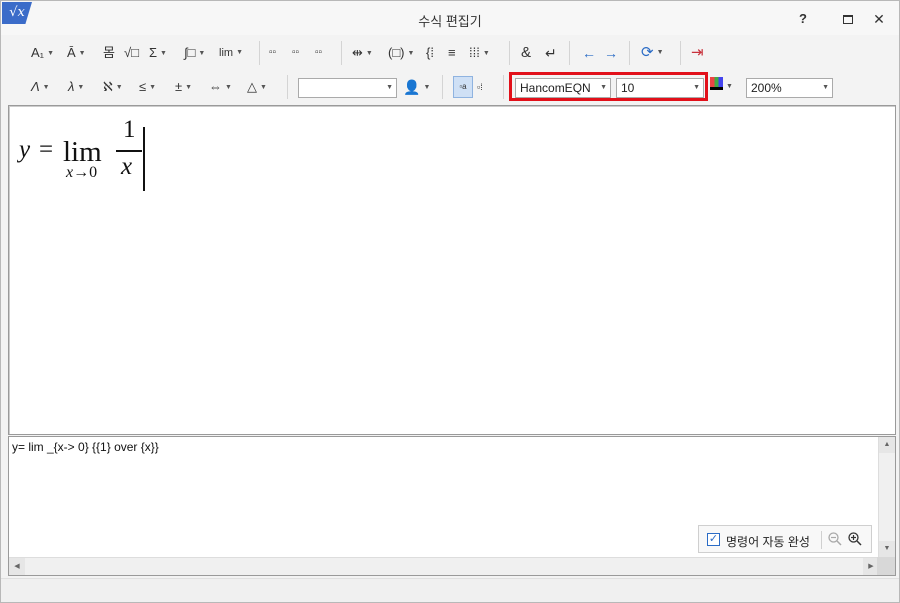 This screenshot has height=603, width=900. I want to click on inline-mode-icon: ▫a, so click(463, 86).